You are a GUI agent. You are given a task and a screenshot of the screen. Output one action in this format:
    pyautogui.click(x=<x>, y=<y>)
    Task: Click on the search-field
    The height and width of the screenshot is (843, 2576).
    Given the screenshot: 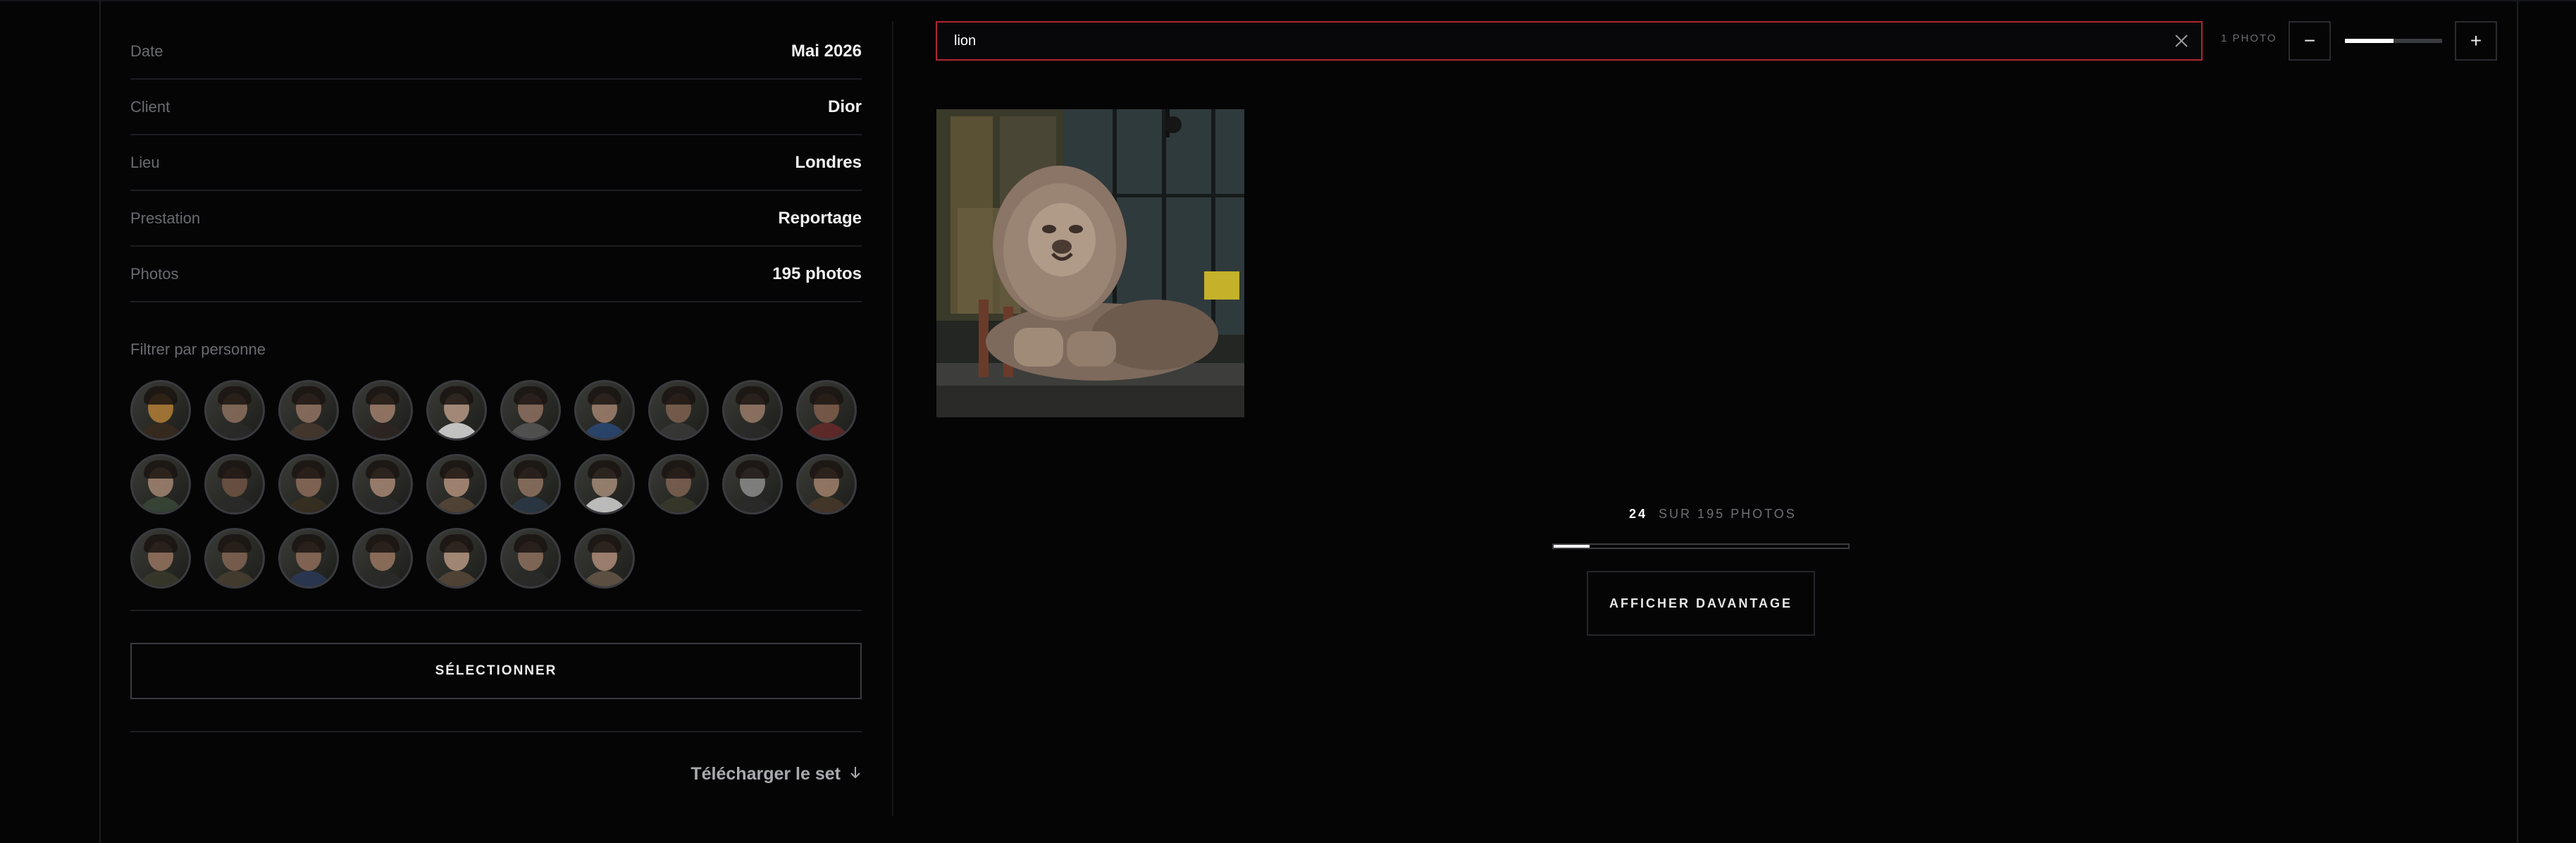 What is the action you would take?
    pyautogui.click(x=1569, y=41)
    